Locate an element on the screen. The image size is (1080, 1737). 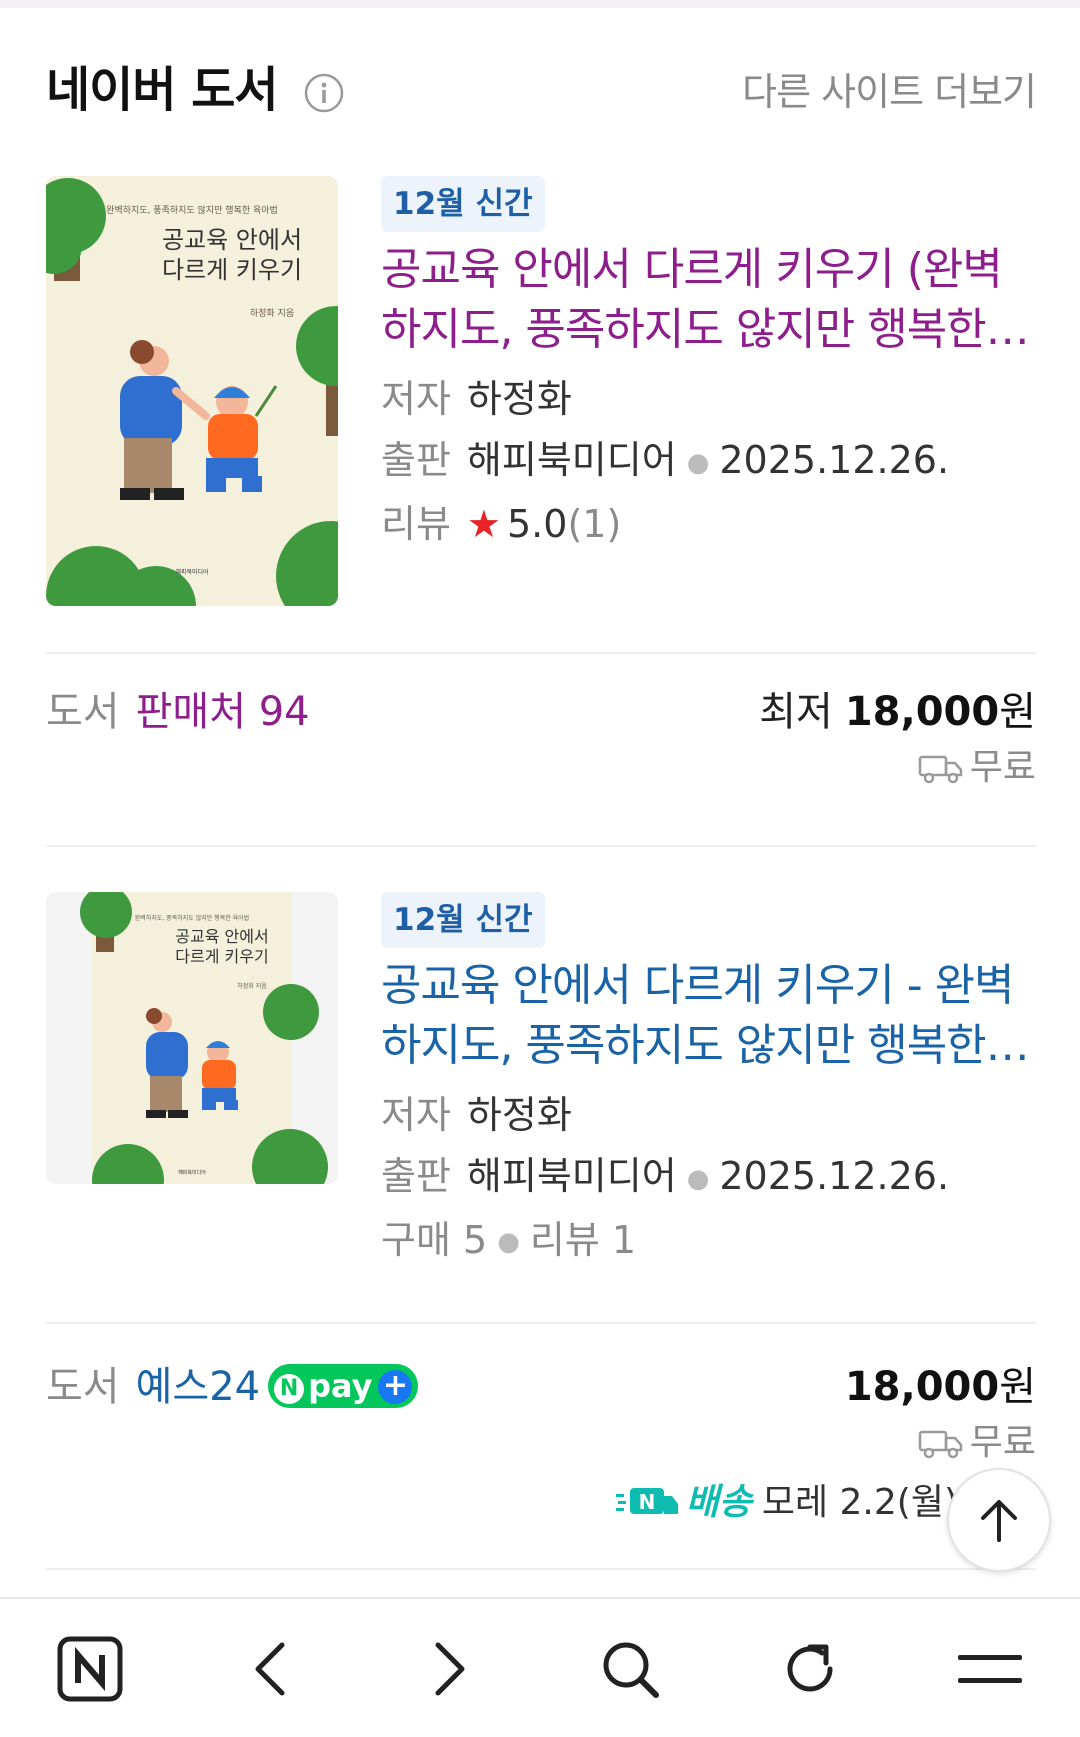
top-strip is located at coordinates (540, 4).